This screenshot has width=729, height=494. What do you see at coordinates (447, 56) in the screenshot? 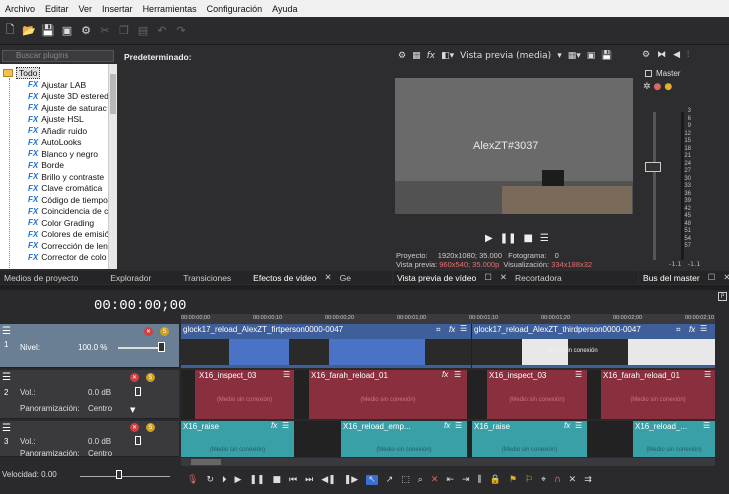
I see `split-screen-icon: ◧▾` at bounding box center [447, 56].